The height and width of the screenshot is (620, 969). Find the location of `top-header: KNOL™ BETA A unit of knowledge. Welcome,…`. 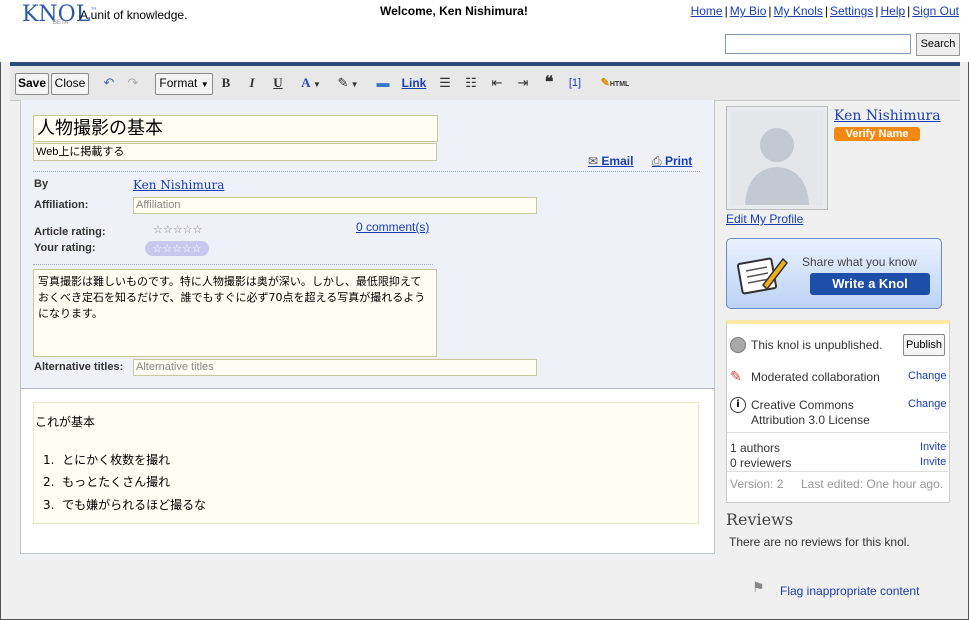

top-header: KNOL™ BETA A unit of knowledge. Welcome,… is located at coordinates (484, 31).